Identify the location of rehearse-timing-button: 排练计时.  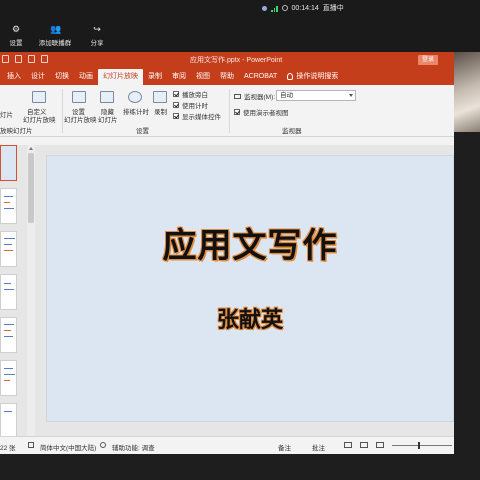
(136, 111).